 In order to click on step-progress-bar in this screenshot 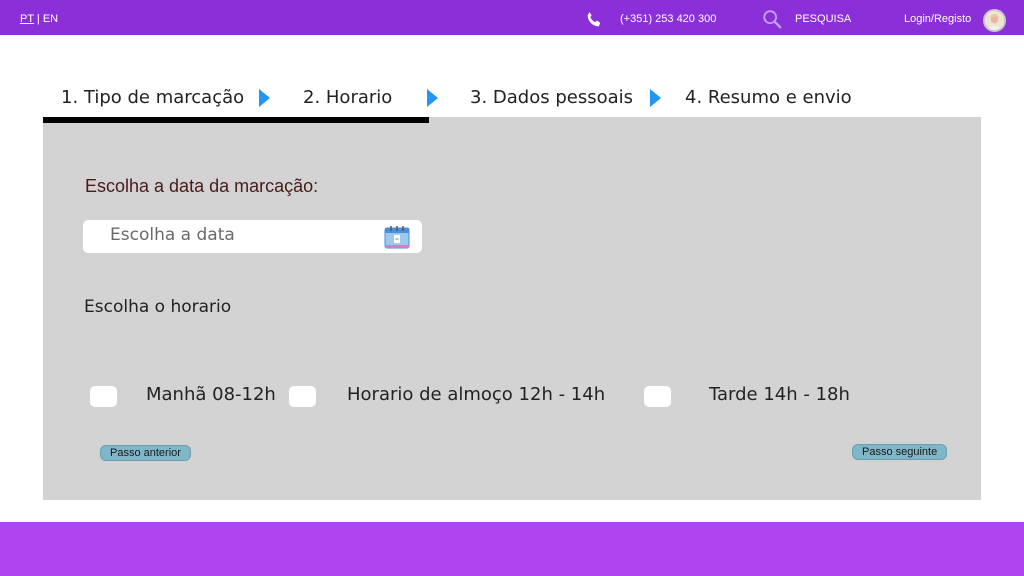, I will do `click(236, 120)`.